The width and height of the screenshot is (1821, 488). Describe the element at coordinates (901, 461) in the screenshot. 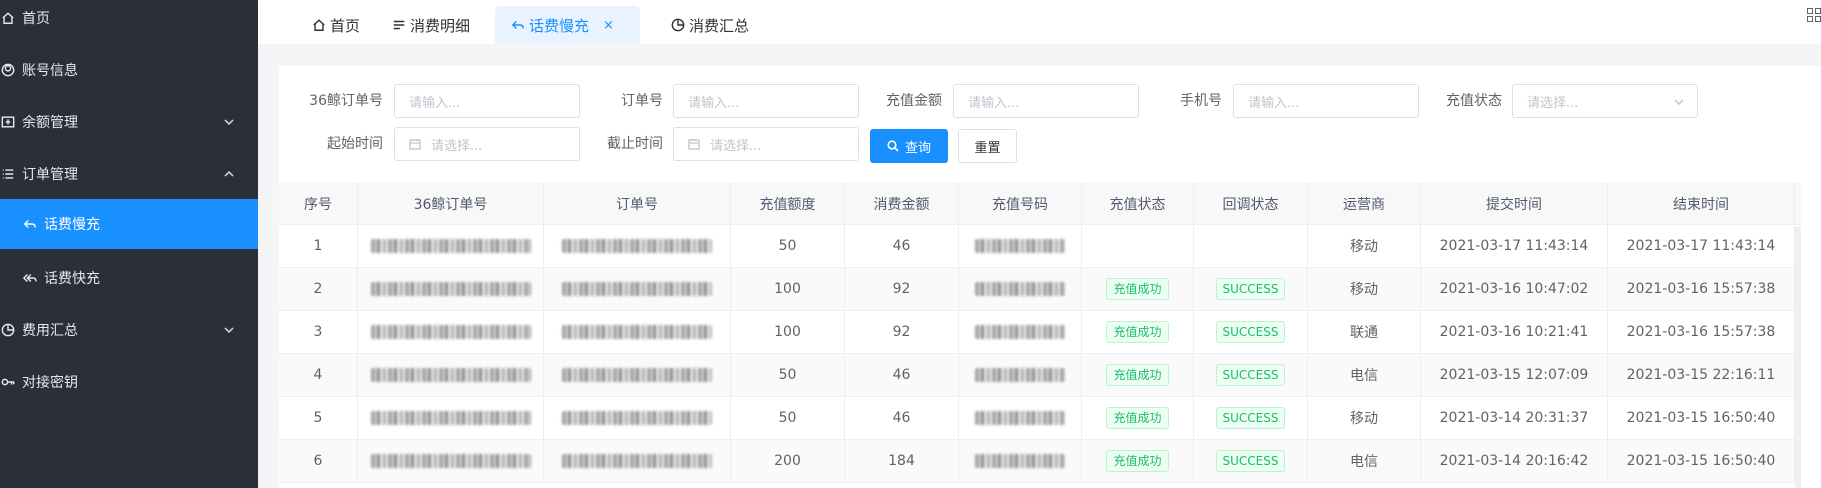

I see `cell-text: 184` at that location.